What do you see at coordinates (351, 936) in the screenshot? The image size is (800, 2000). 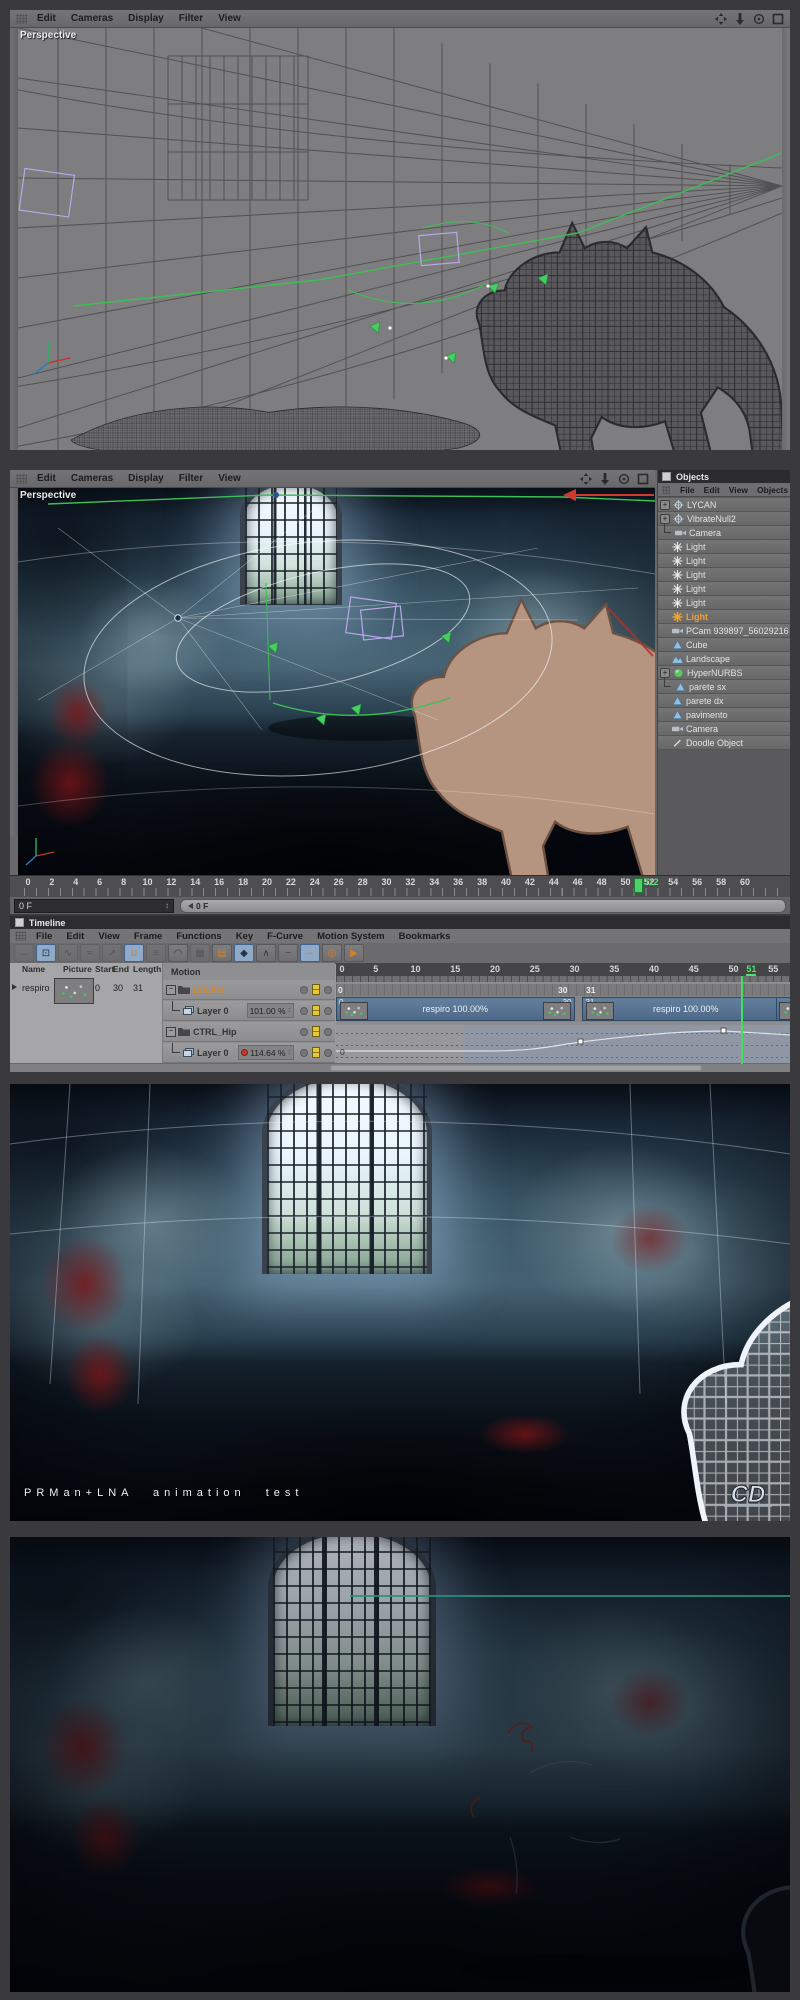 I see `menu-item-motion-system: Motion System` at bounding box center [351, 936].